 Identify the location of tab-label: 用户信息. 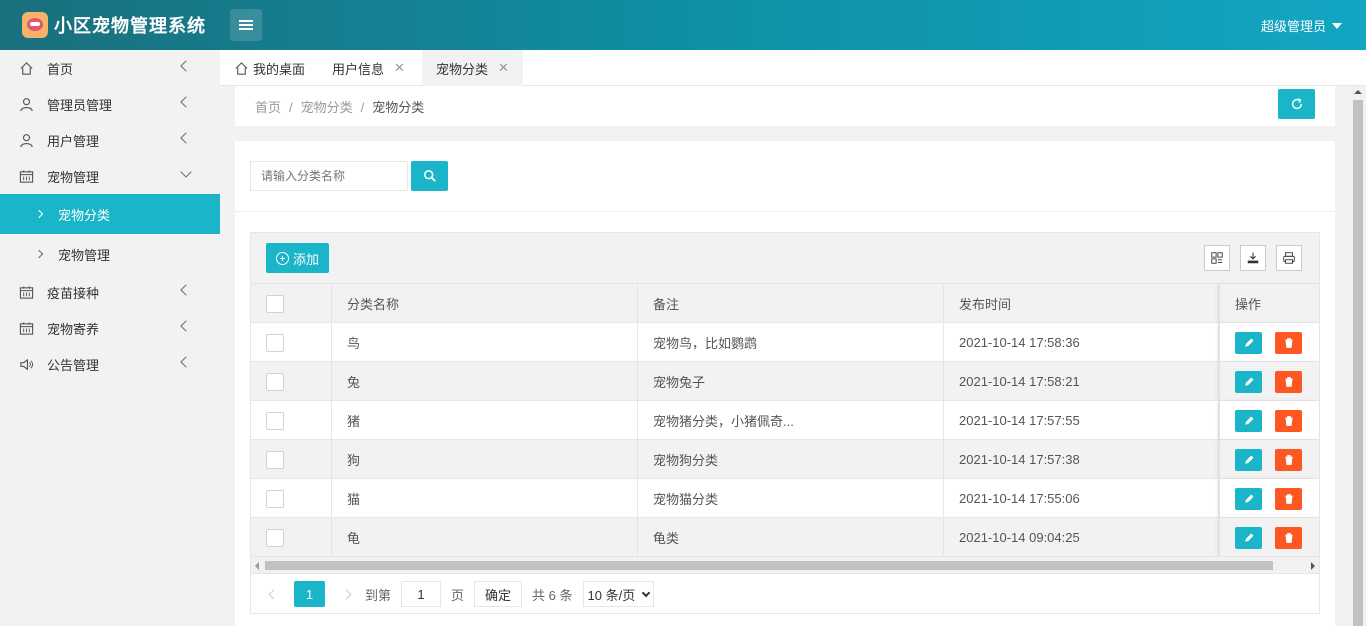
(358, 69).